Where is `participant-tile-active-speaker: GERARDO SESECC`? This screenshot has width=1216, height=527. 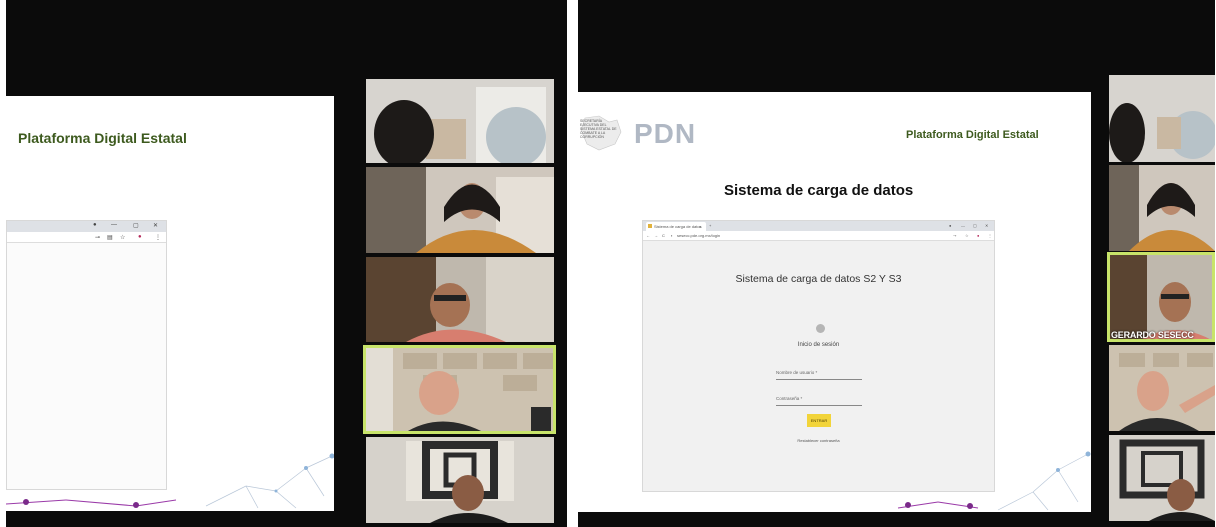
participant-tile-active-speaker: GERARDO SESECC is located at coordinates (1161, 297).